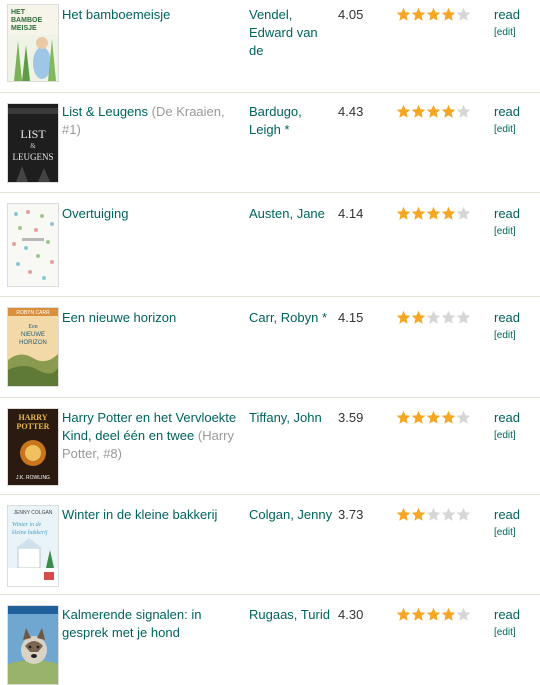 This screenshot has height=685, width=540. Describe the element at coordinates (24, 28) in the screenshot. I see `svg-text: MEISJE` at that location.